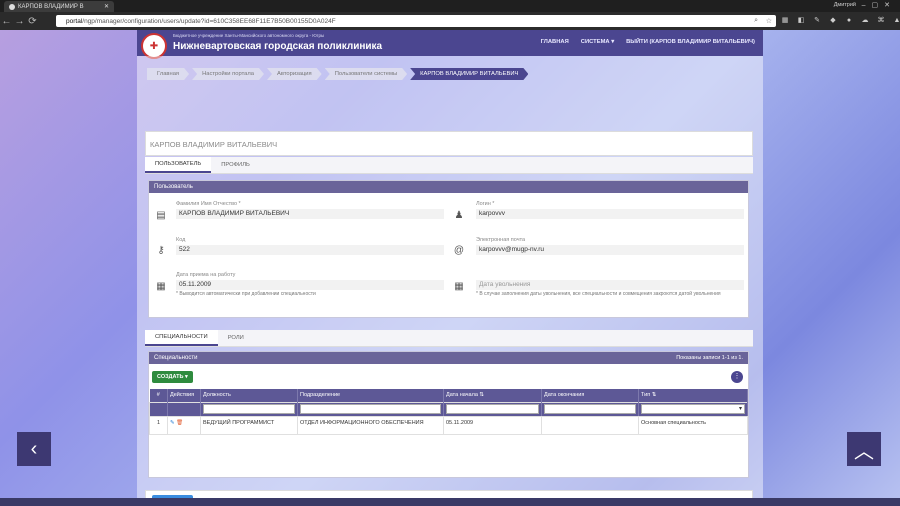 The image size is (900, 506). What do you see at coordinates (206, 275) in the screenshot?
I see `hire-date-label: Дата приема на работу` at bounding box center [206, 275].